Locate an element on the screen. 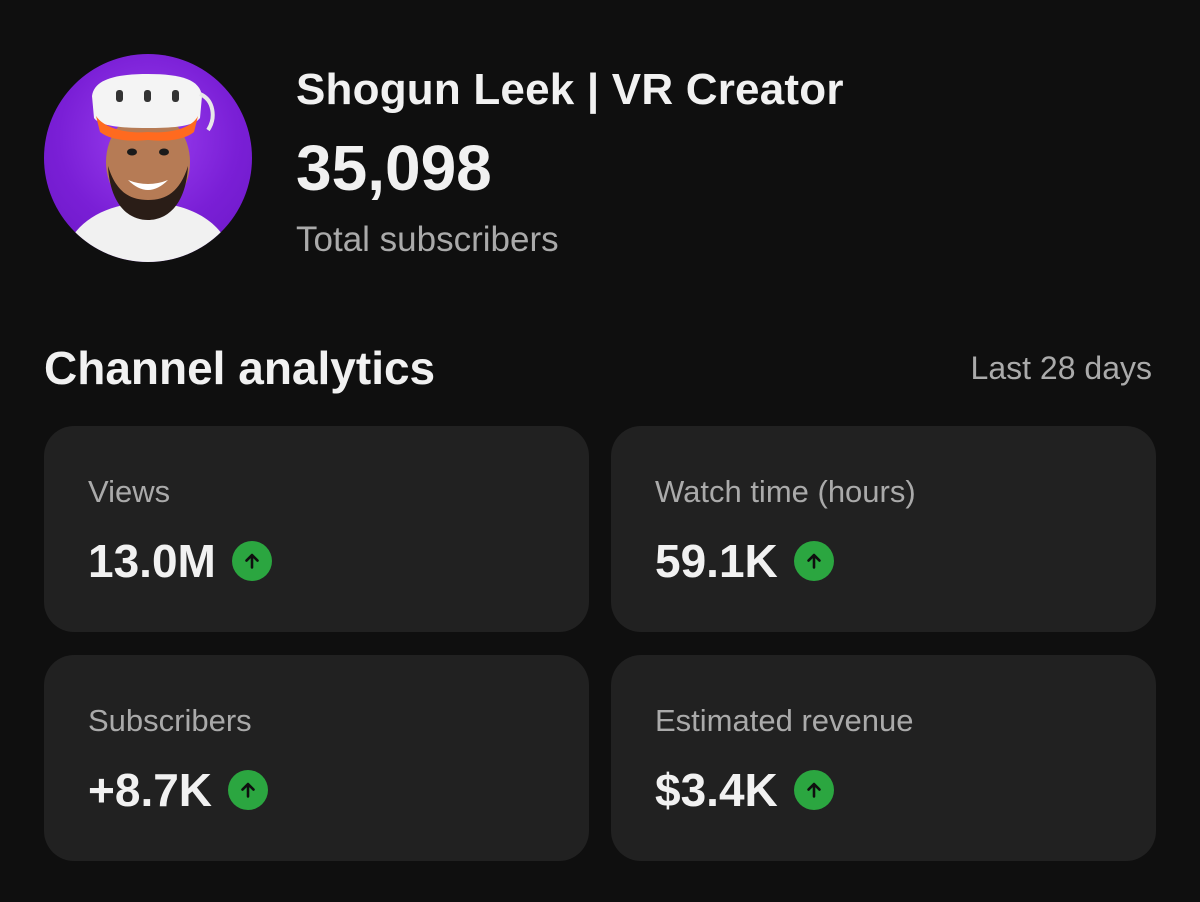  subscriber-count: 35,098 is located at coordinates (394, 168).